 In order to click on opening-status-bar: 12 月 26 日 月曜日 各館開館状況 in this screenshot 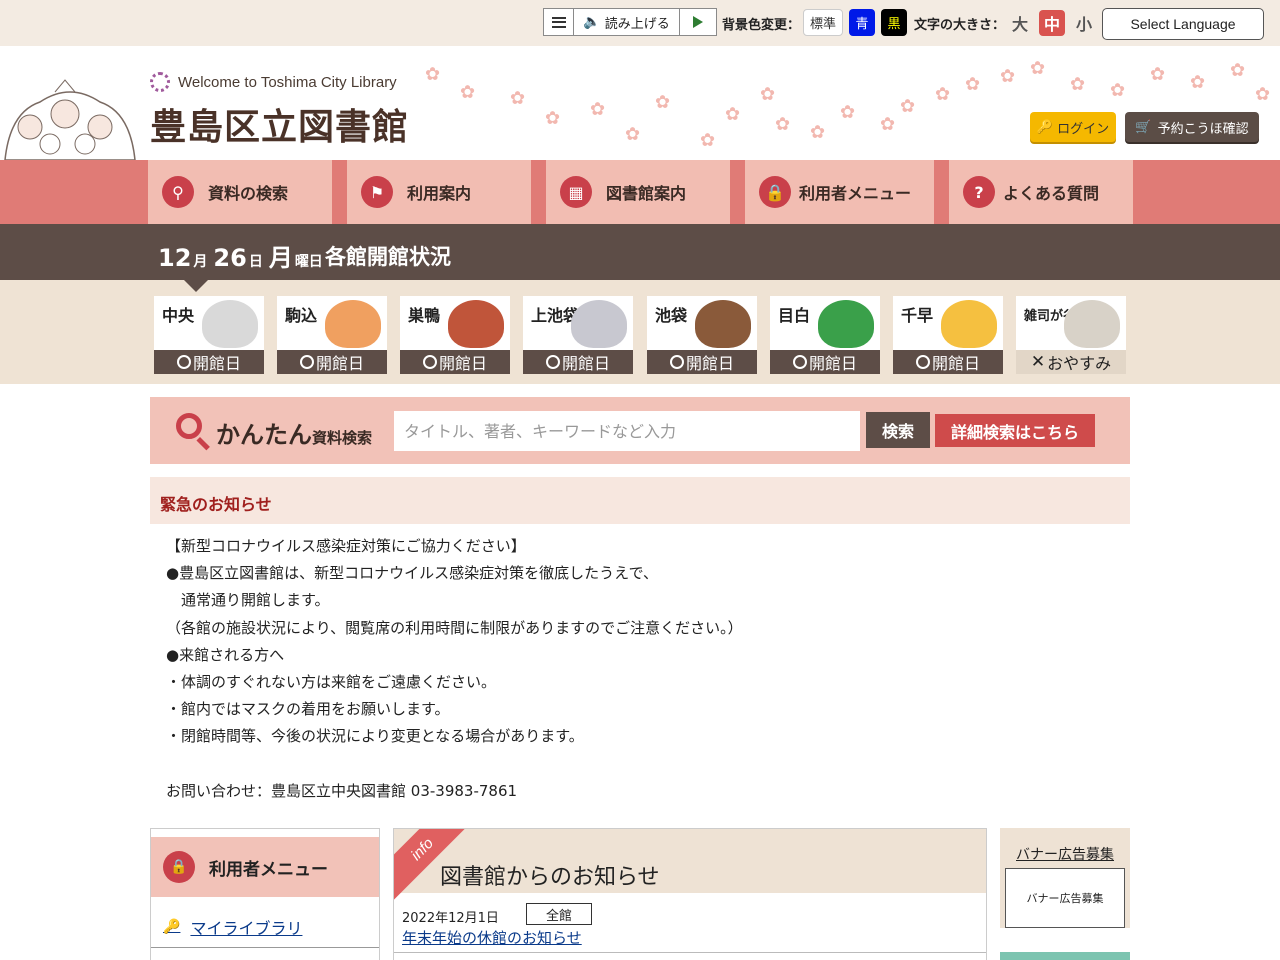, I will do `click(640, 258)`.